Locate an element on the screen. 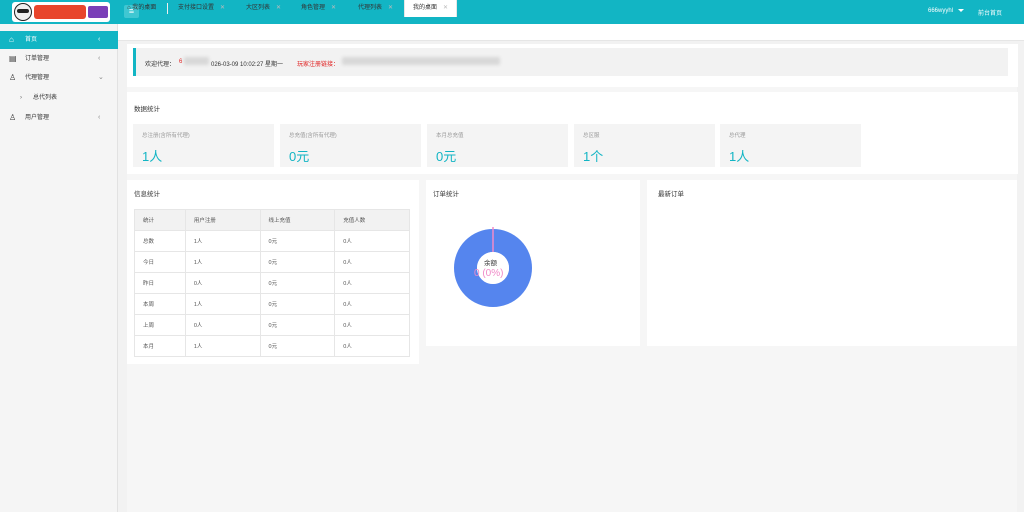  logo-text is located at coordinates (60, 12).